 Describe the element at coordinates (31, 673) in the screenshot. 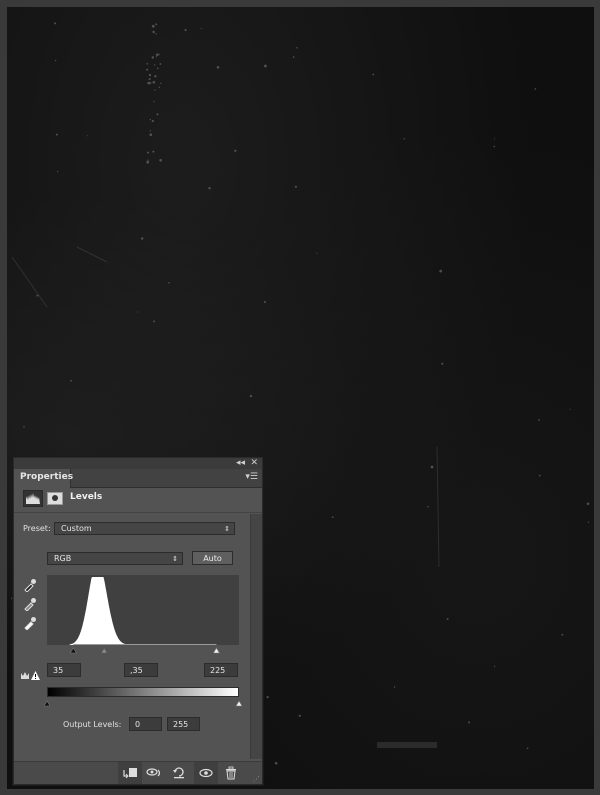

I see `clipping-warning-icon` at that location.